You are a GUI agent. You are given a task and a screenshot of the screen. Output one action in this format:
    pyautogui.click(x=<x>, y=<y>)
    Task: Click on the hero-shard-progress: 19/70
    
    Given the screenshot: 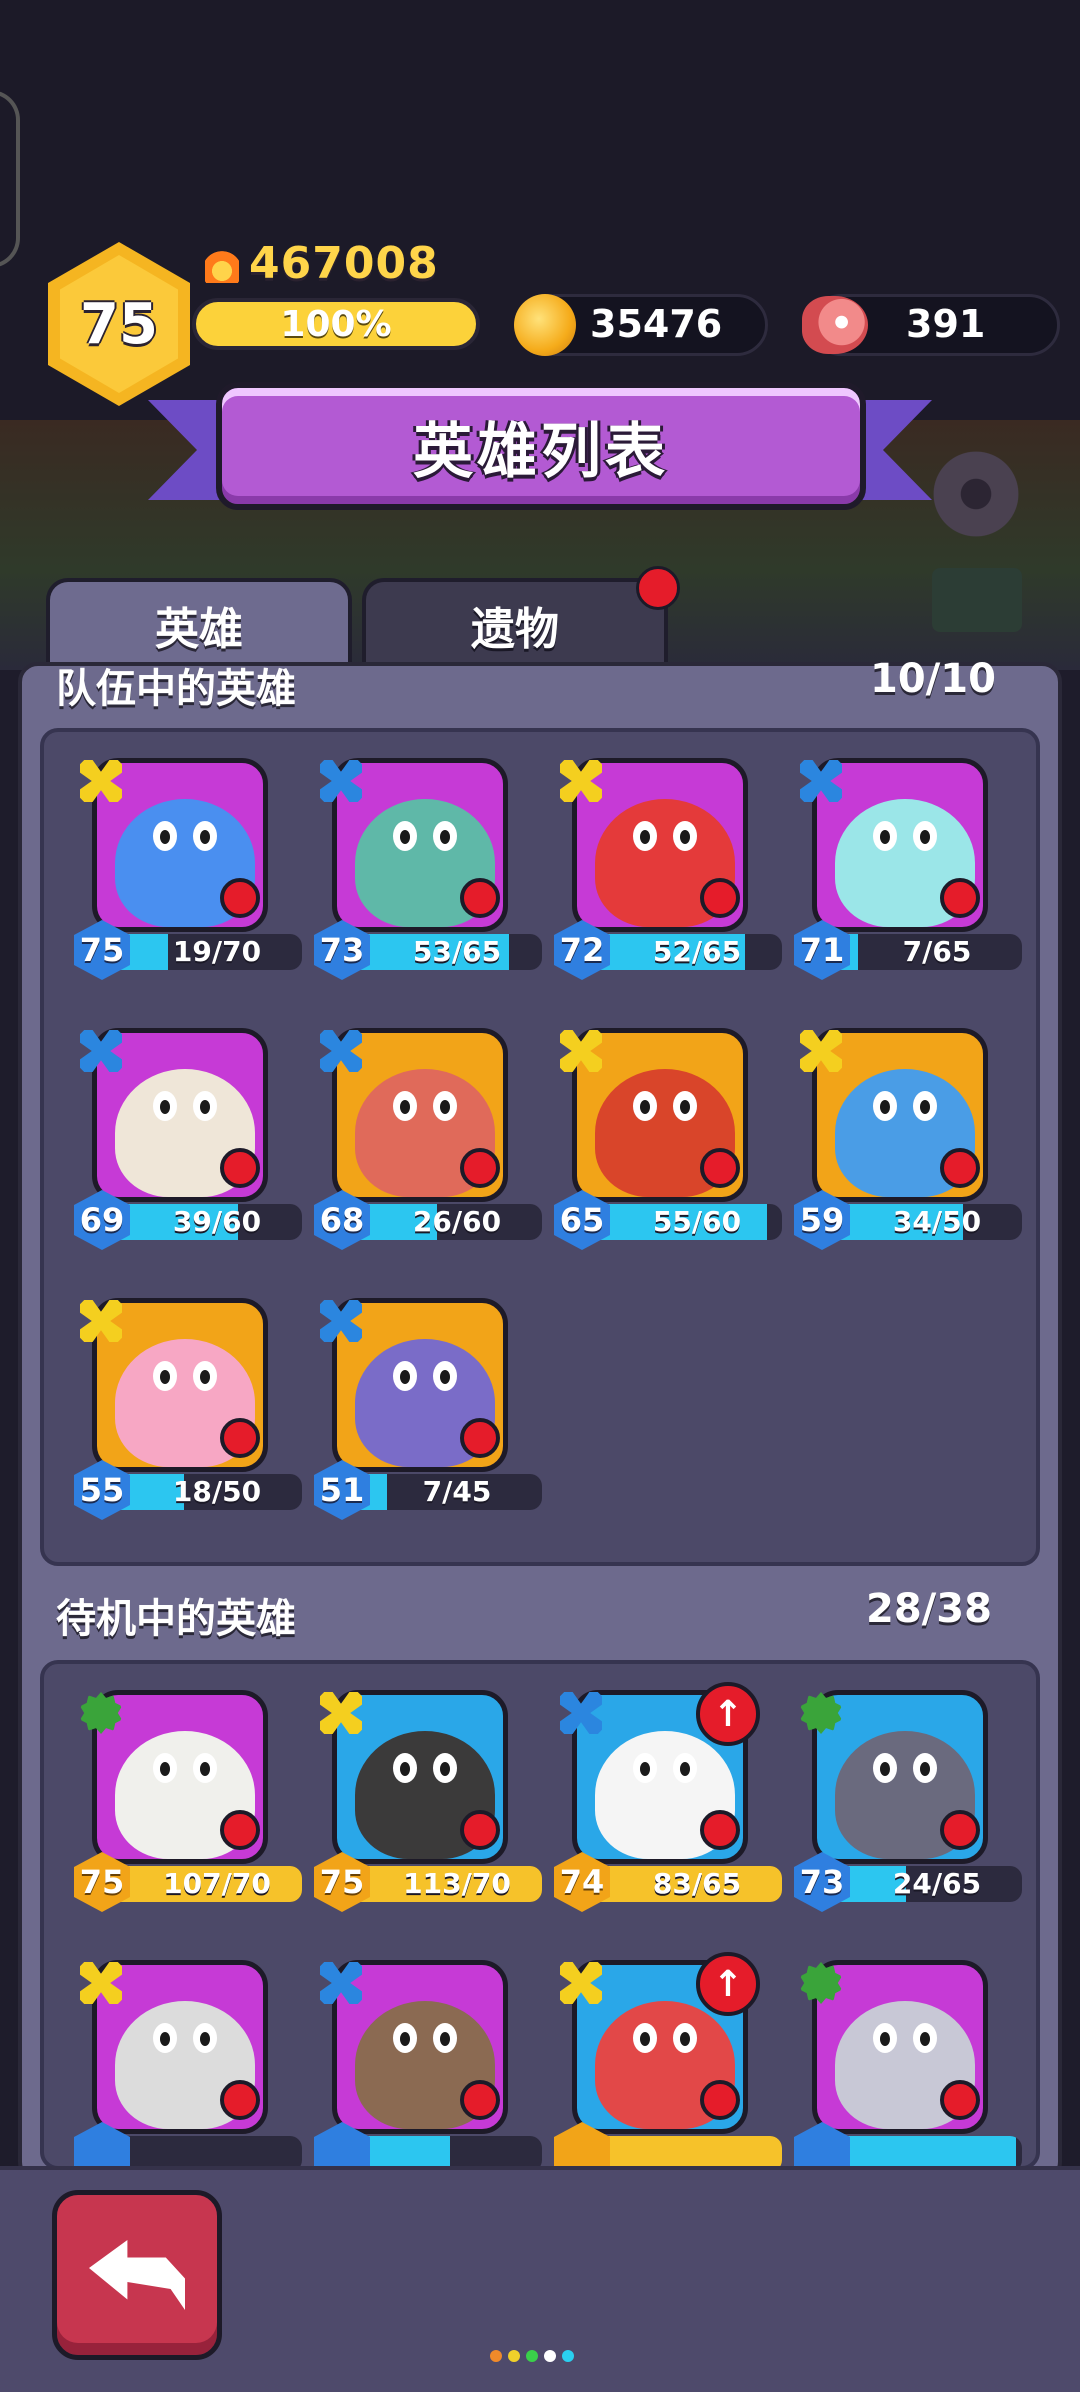 What is the action you would take?
    pyautogui.click(x=210, y=952)
    